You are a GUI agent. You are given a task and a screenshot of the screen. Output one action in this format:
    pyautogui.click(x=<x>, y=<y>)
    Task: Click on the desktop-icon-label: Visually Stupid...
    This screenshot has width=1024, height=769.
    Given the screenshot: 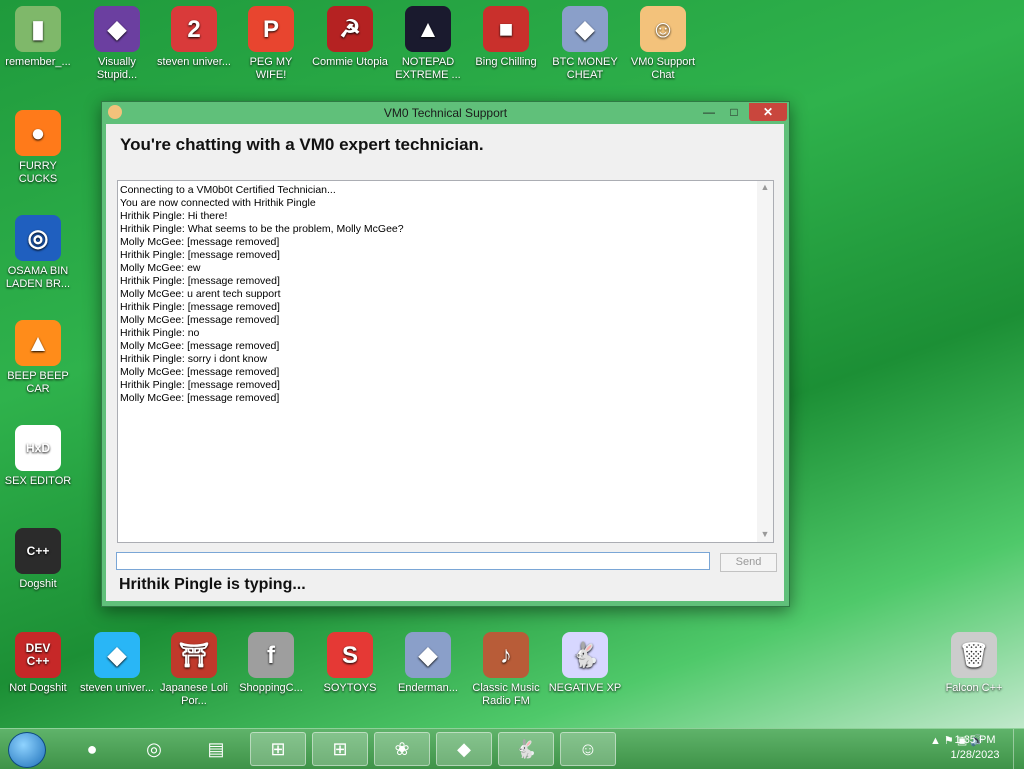 What is the action you would take?
    pyautogui.click(x=117, y=68)
    